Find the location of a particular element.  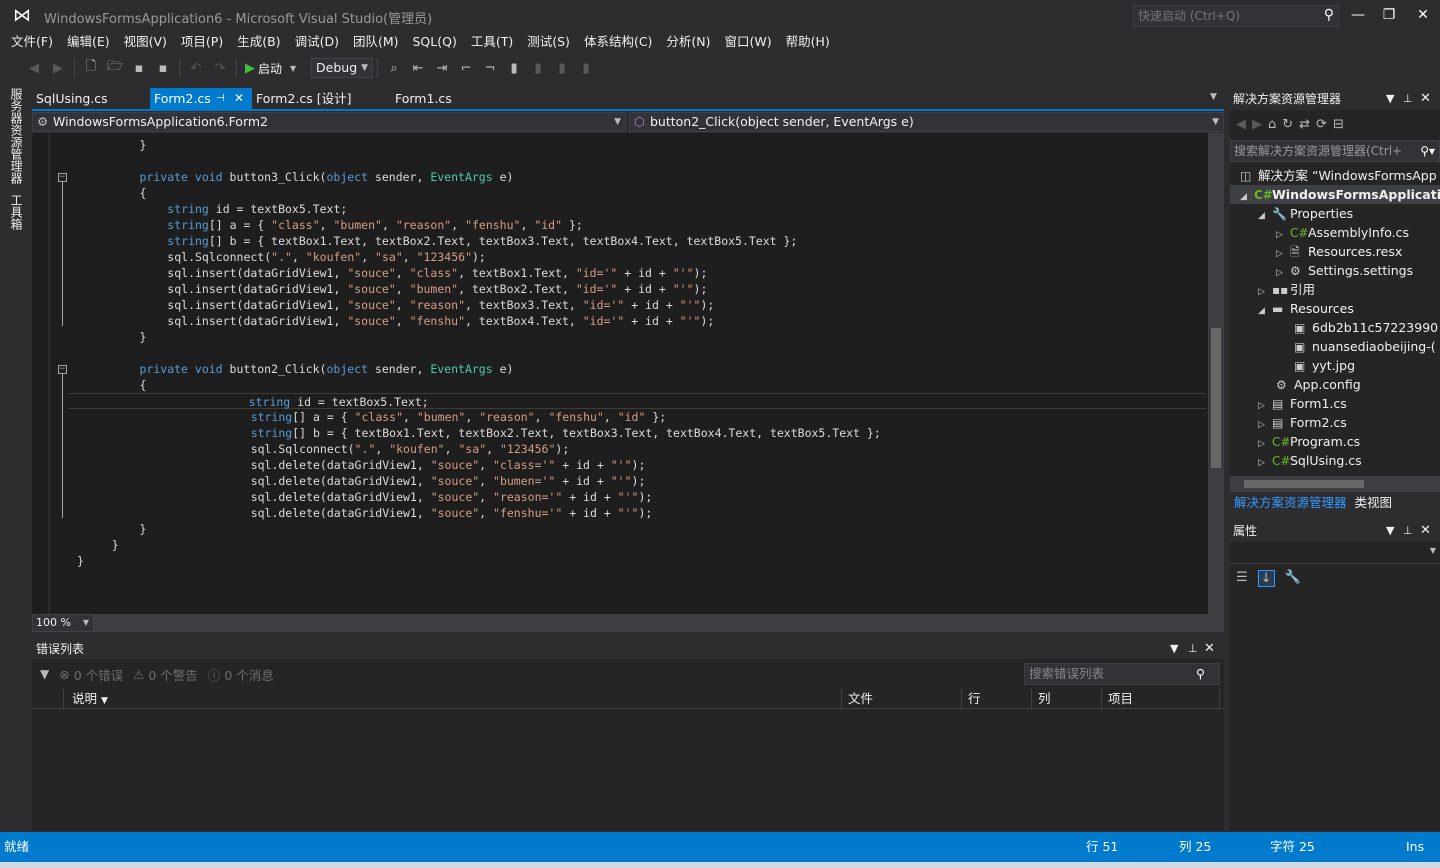

open-file-icon: 🗁 is located at coordinates (115, 68).